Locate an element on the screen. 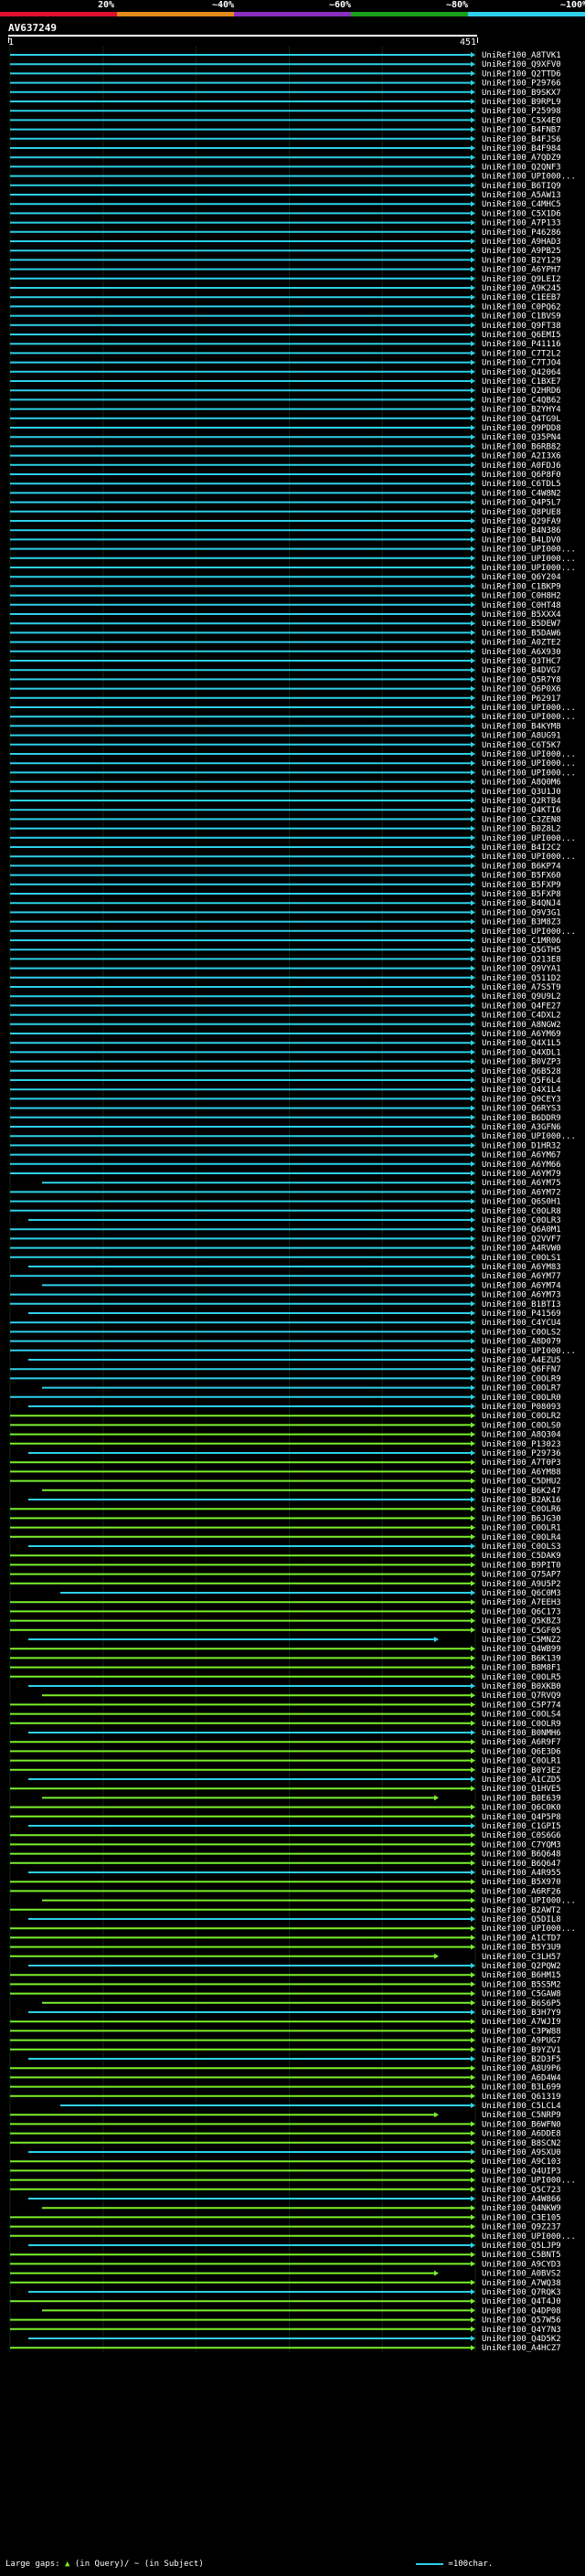 The height and width of the screenshot is (2576, 585). hit-label: UniRef100_Q4DP08 is located at coordinates (521, 2311).